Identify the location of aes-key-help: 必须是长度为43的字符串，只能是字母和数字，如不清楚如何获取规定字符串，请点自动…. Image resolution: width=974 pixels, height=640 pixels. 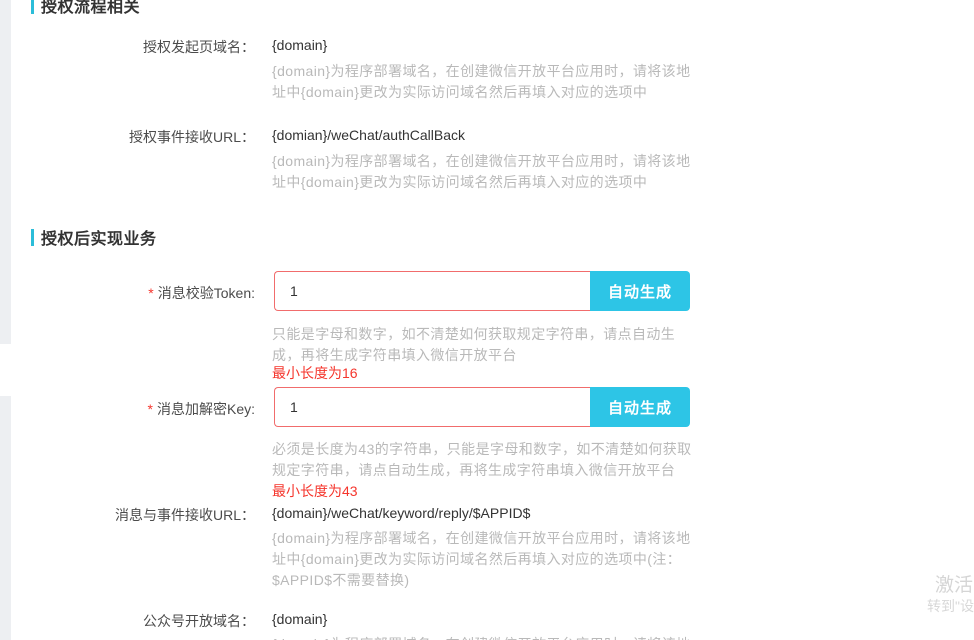
(482, 459).